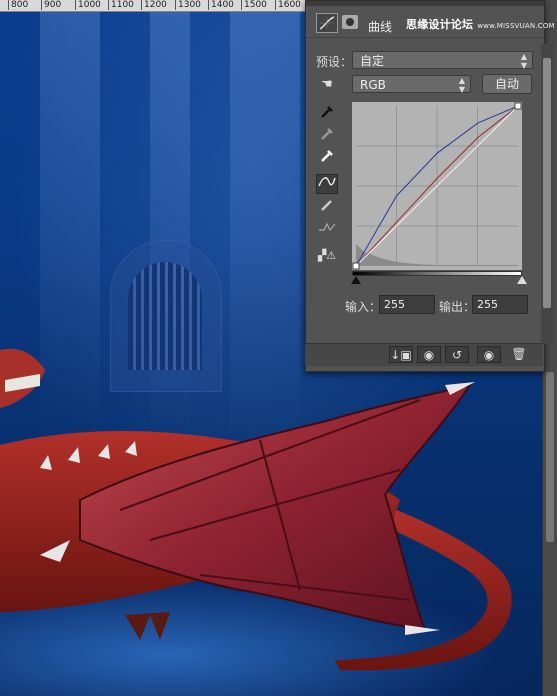 The height and width of the screenshot is (696, 557). I want to click on ruler-tick: 1200, so click(154, 5).